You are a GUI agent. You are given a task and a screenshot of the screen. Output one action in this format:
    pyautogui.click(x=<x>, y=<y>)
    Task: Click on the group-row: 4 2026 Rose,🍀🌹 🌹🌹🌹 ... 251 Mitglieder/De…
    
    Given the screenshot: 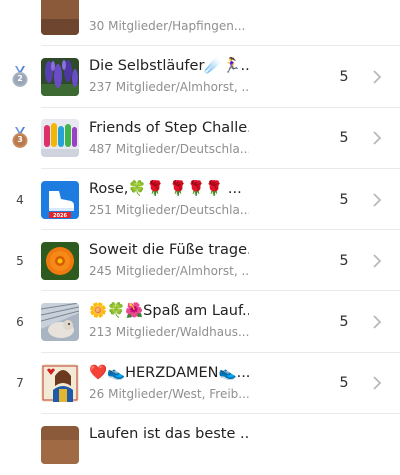 What is the action you would take?
    pyautogui.click(x=200, y=200)
    